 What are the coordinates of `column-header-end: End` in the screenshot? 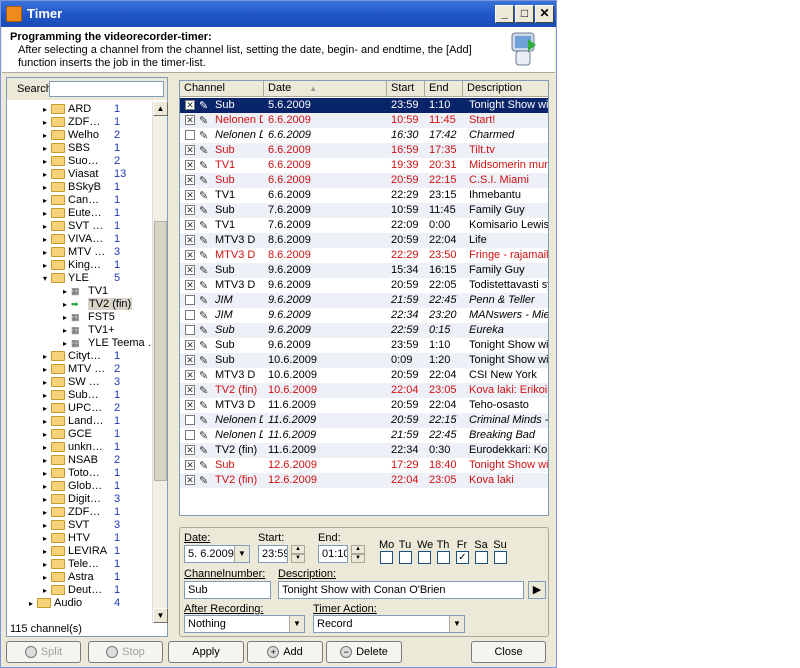 It's located at (444, 89).